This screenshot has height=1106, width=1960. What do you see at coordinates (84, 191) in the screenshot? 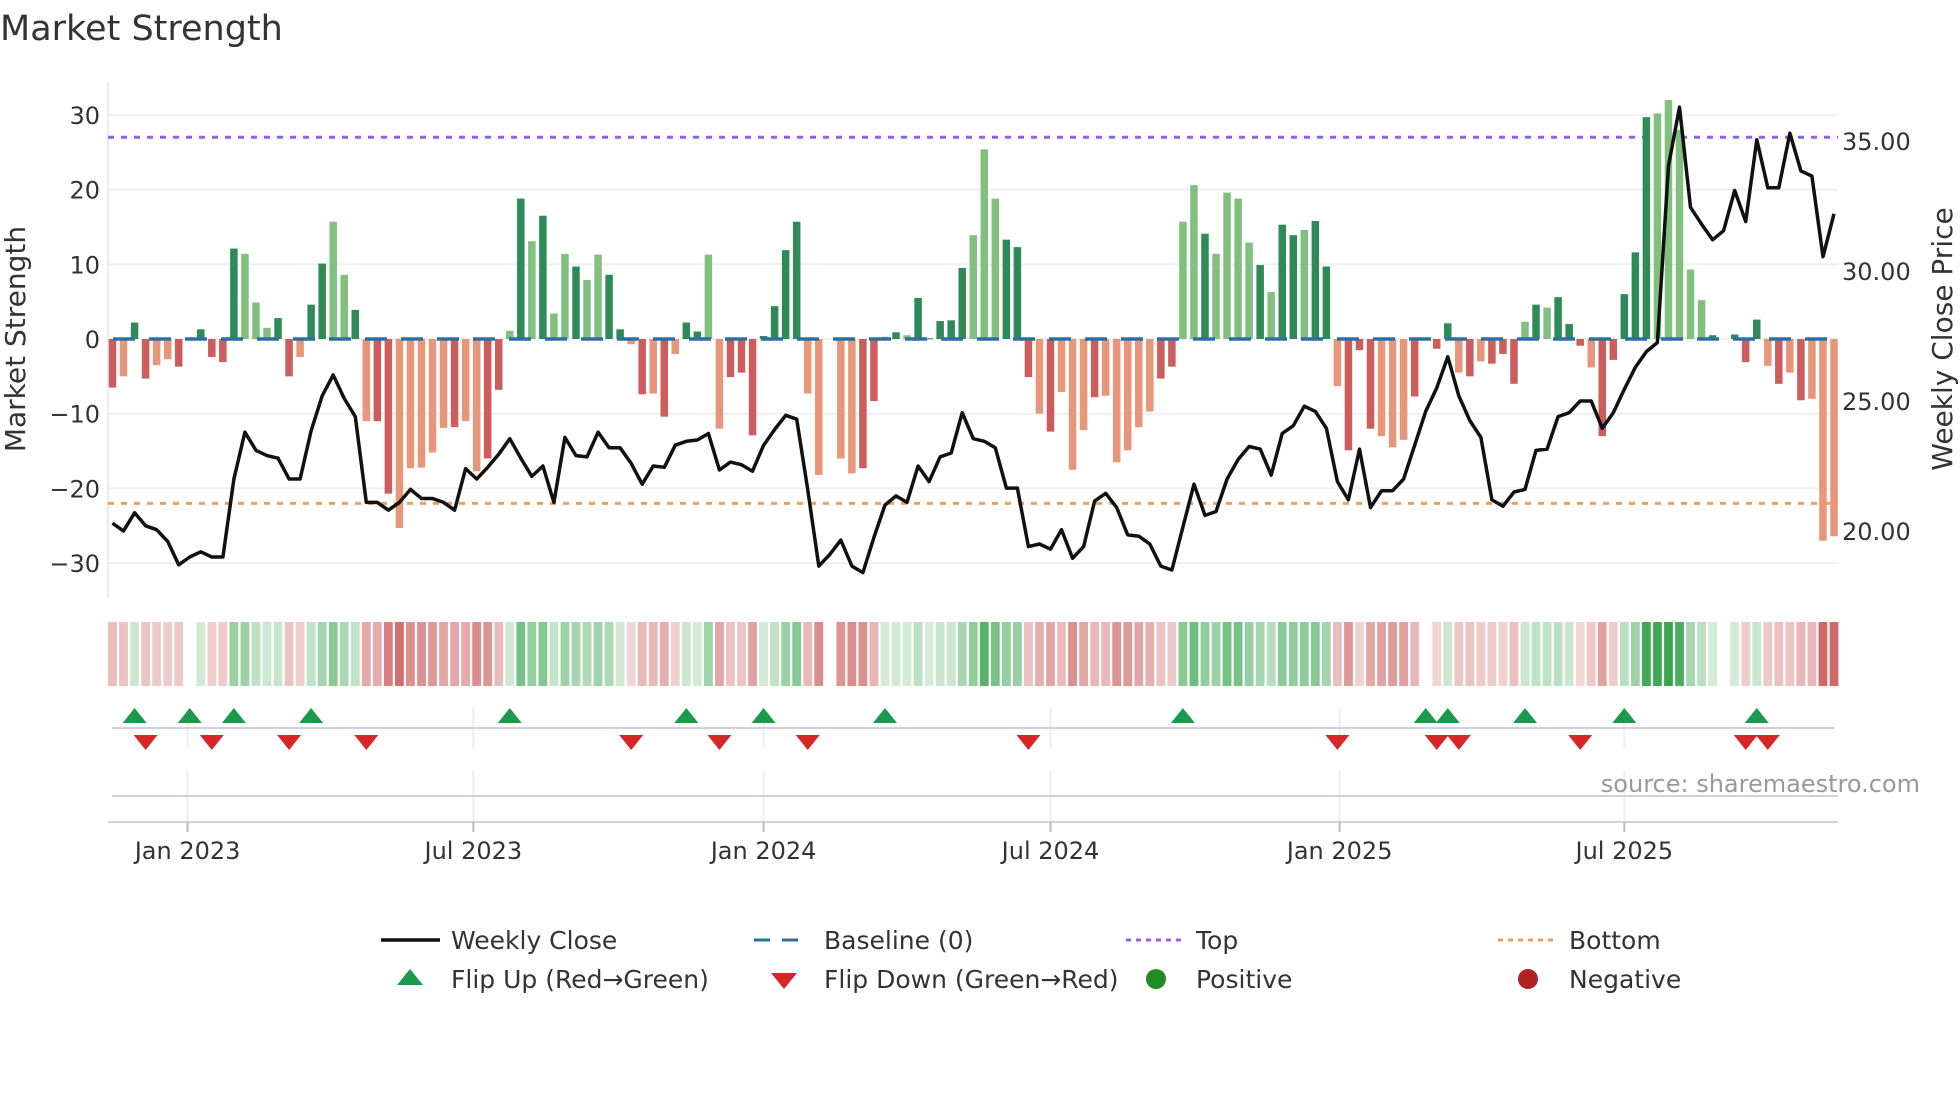
I see `y-tick-label: 20` at bounding box center [84, 191].